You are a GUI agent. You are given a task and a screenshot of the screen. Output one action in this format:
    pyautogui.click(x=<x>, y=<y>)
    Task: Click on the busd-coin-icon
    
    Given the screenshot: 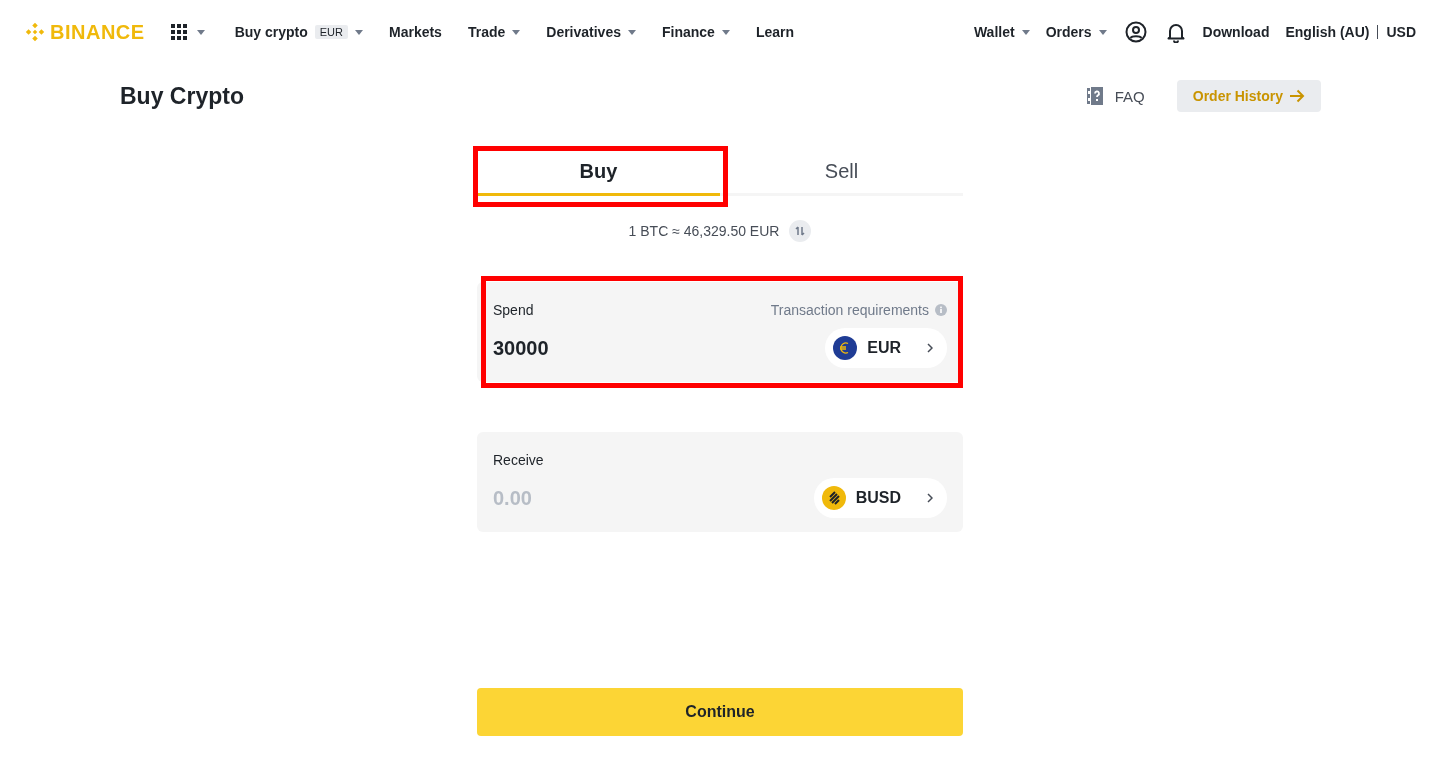 What is the action you would take?
    pyautogui.click(x=833, y=498)
    